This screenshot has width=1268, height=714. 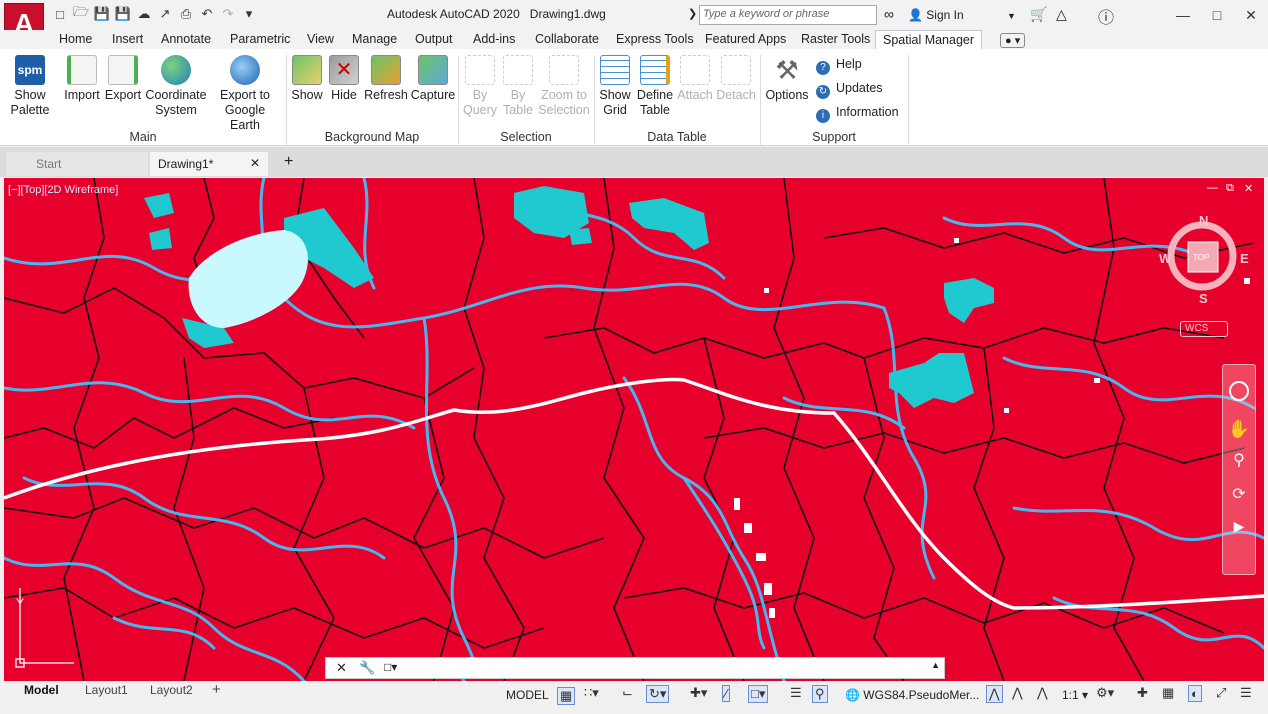 What do you see at coordinates (127, 39) in the screenshot?
I see `tab-insert: Insert` at bounding box center [127, 39].